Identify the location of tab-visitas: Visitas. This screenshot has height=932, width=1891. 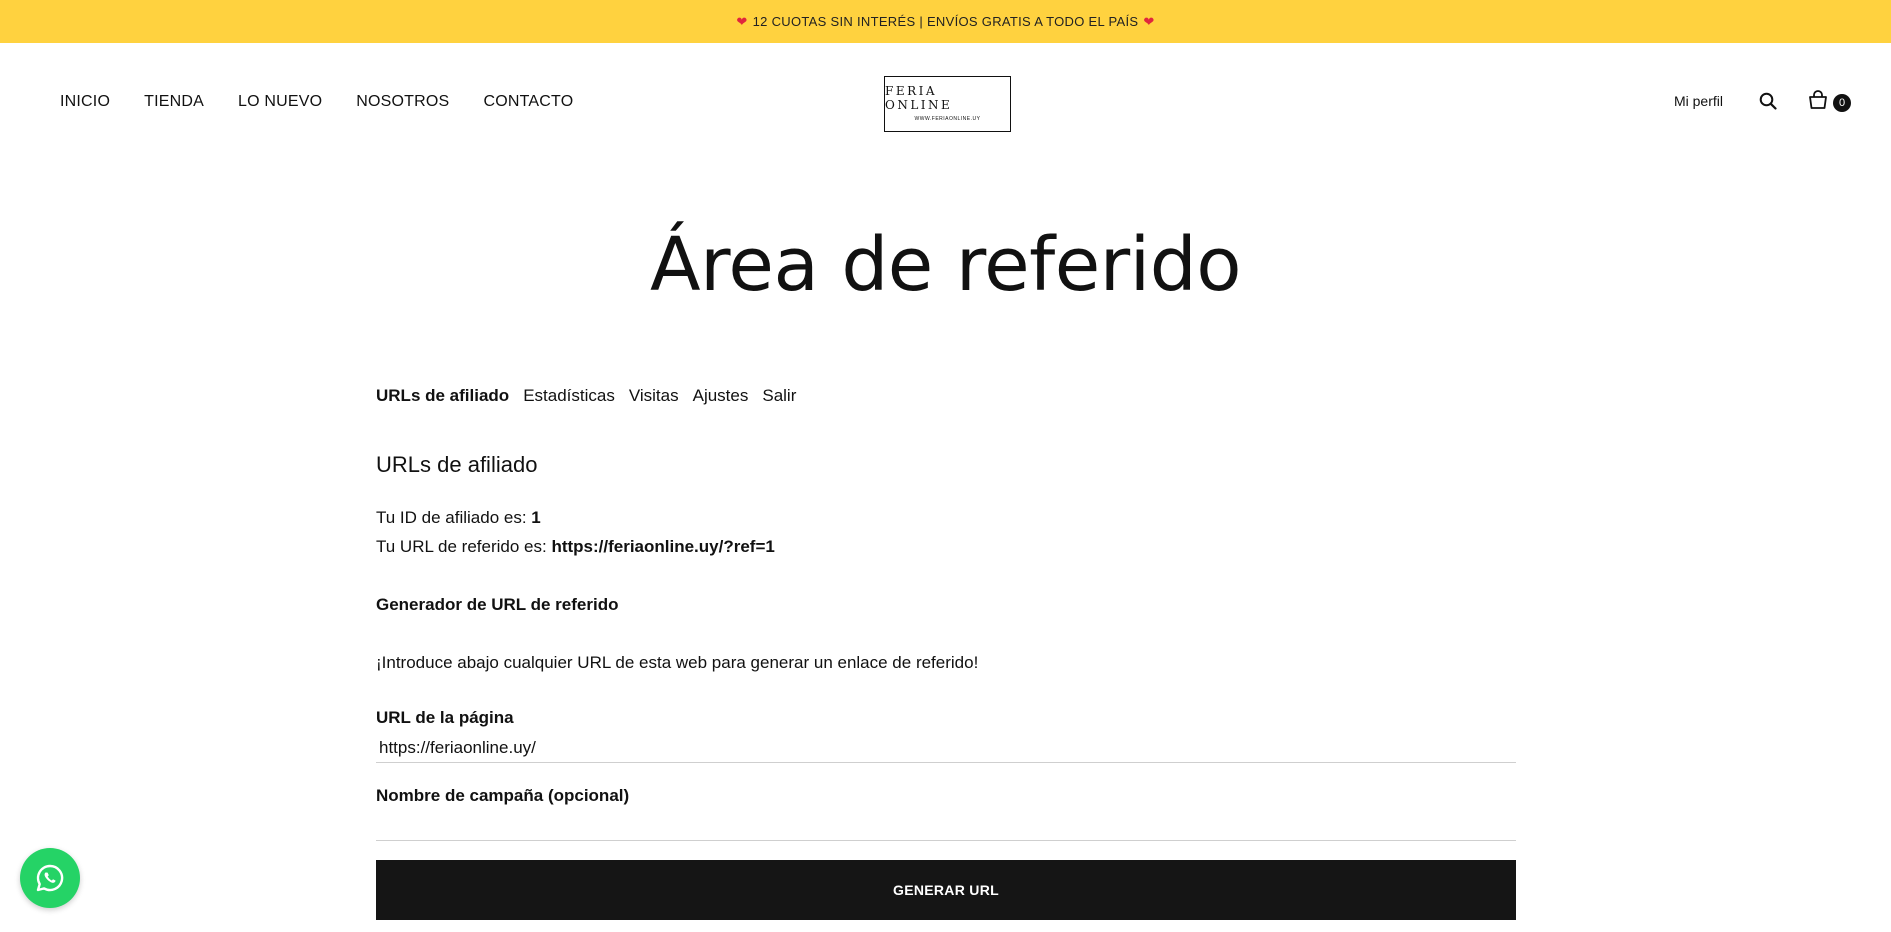
(654, 396).